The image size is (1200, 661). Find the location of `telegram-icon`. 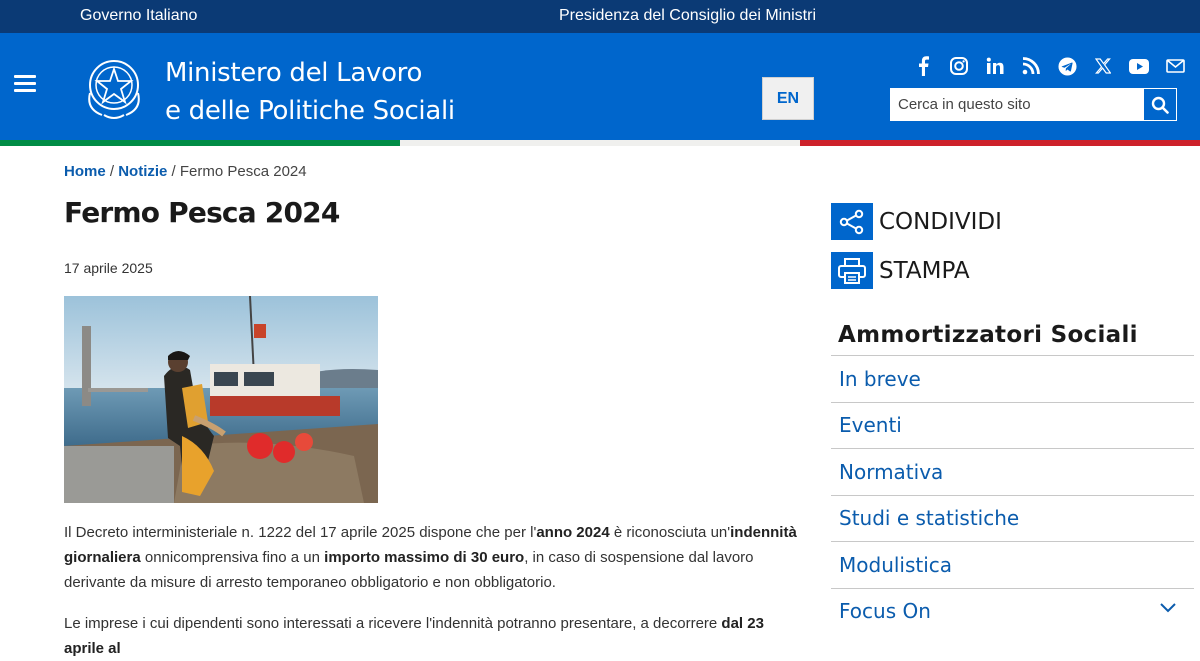

telegram-icon is located at coordinates (1067, 66).